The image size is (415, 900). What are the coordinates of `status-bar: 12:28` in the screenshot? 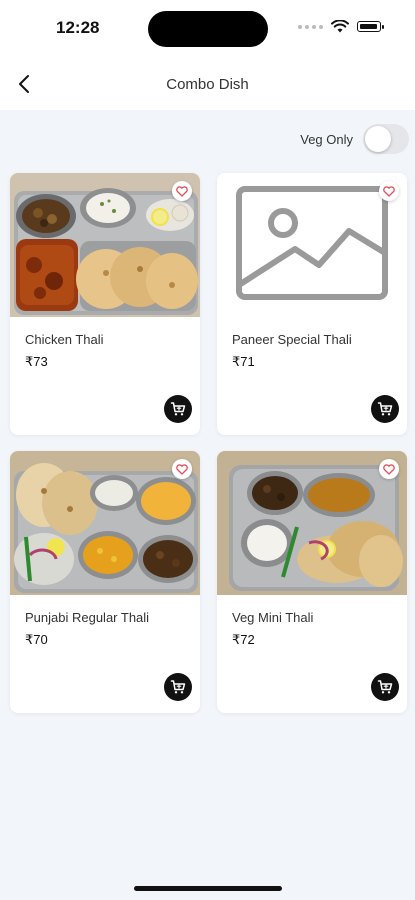 It's located at (207, 29).